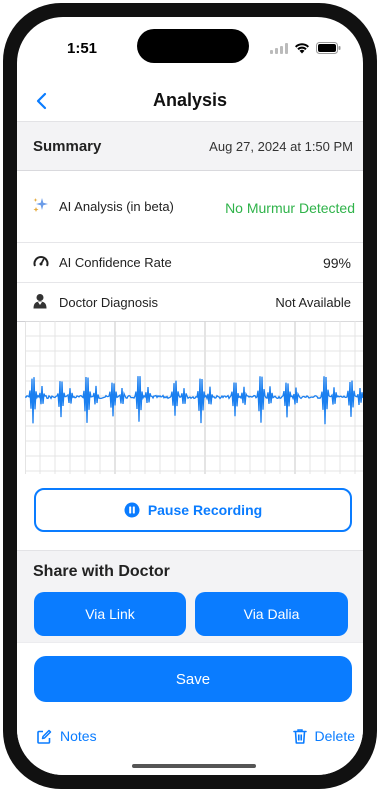  I want to click on pause-recording-button: Pause Recording, so click(193, 510).